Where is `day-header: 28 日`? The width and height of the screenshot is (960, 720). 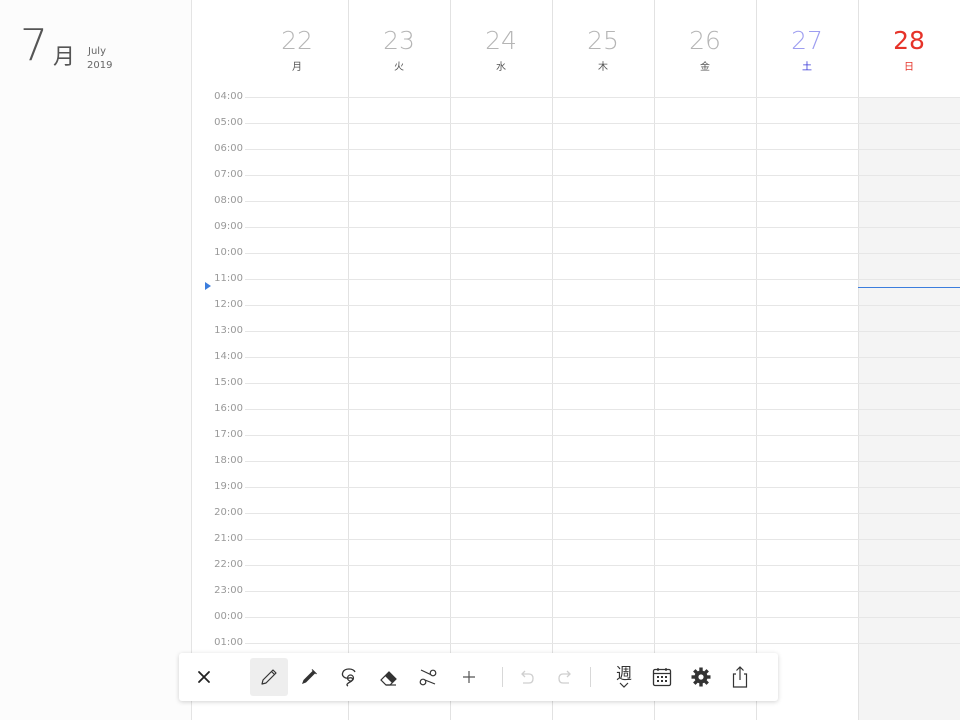
day-header: 28 日 is located at coordinates (909, 46).